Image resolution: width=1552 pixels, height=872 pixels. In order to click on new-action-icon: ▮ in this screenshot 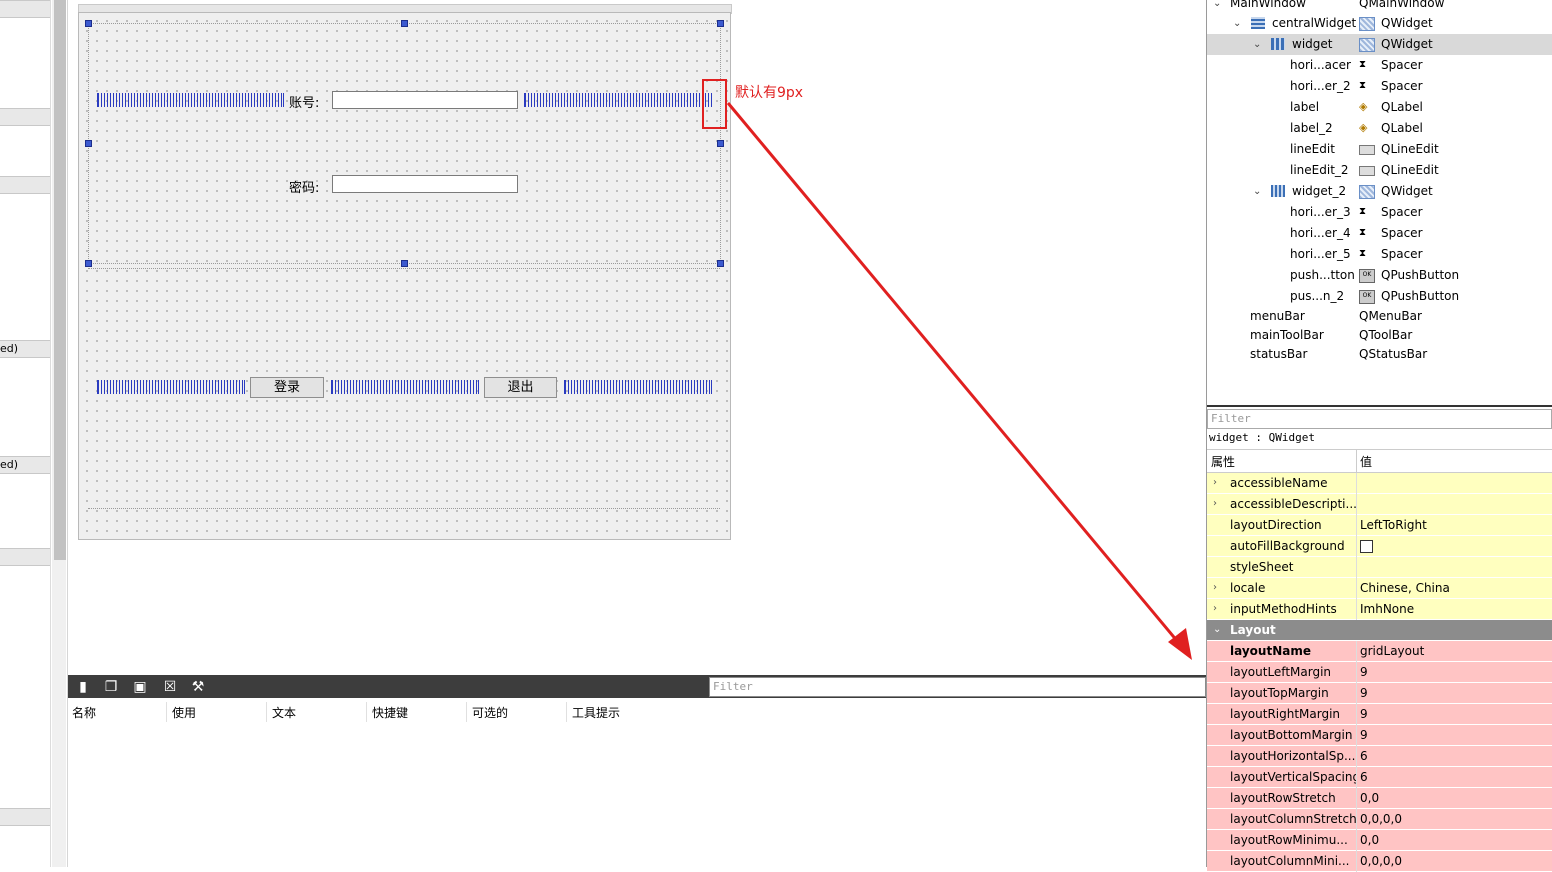, I will do `click(83, 687)`.